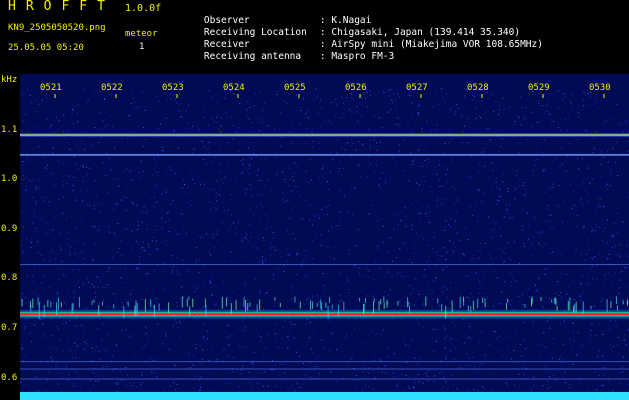 This screenshot has height=400, width=629. What do you see at coordinates (61, 7) in the screenshot?
I see `app-title: HROFFT` at bounding box center [61, 7].